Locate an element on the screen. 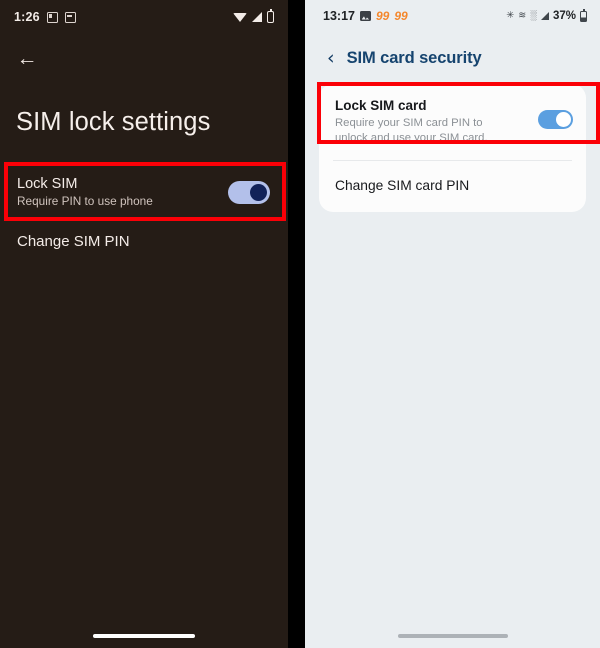 The height and width of the screenshot is (648, 600). left-status-clock: 1:26 is located at coordinates (27, 17).